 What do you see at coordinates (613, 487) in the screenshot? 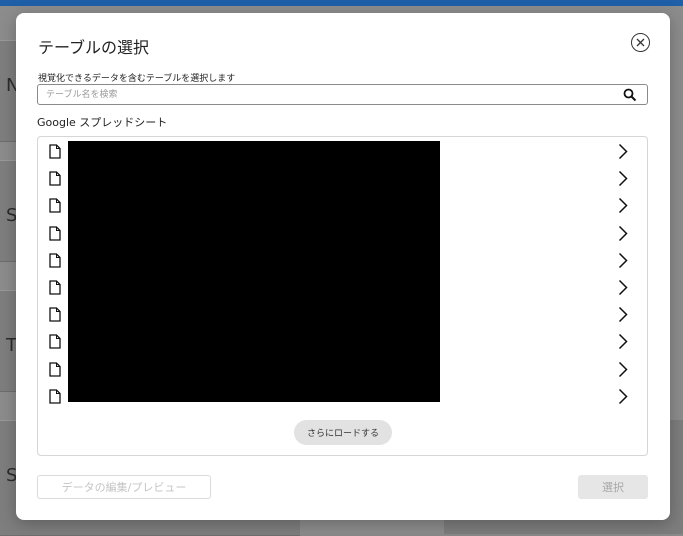
I see `select-button: 選択` at bounding box center [613, 487].